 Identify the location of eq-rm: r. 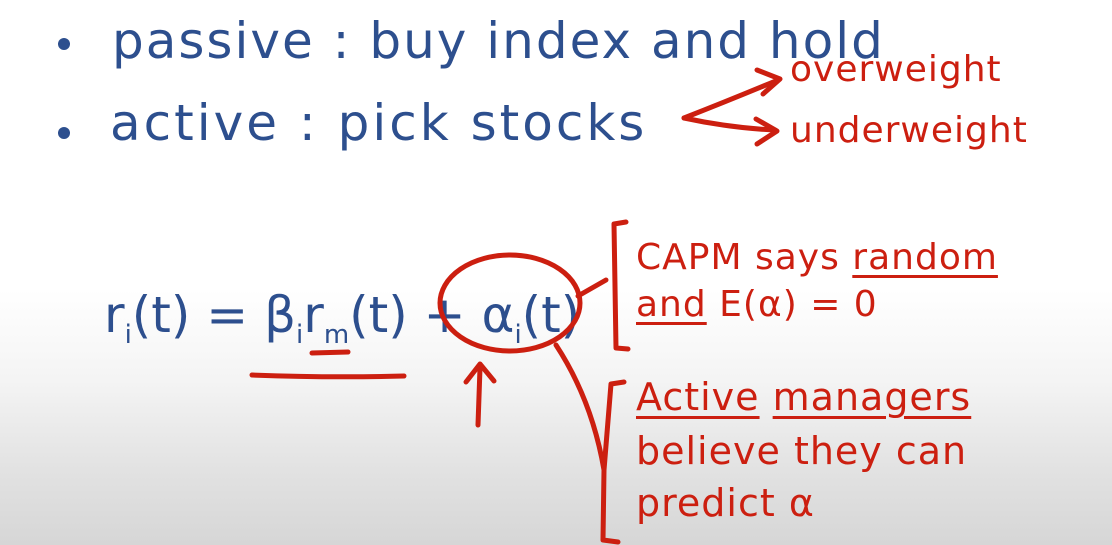
(313, 315).